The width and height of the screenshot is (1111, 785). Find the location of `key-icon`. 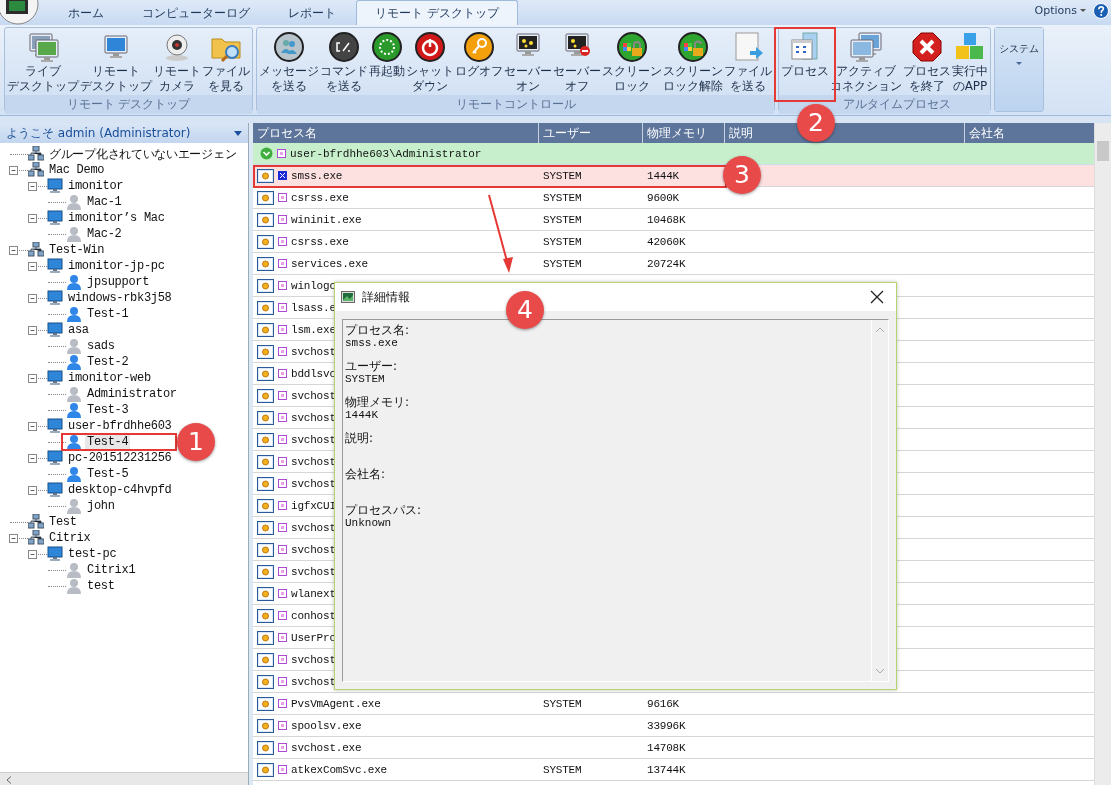

key-icon is located at coordinates (479, 47).